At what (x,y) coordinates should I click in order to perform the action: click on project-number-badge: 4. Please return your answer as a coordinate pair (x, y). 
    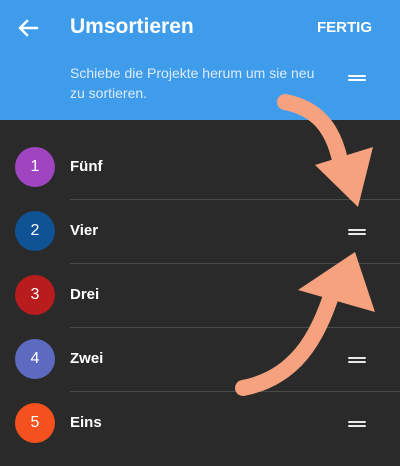
    Looking at the image, I should click on (35, 359).